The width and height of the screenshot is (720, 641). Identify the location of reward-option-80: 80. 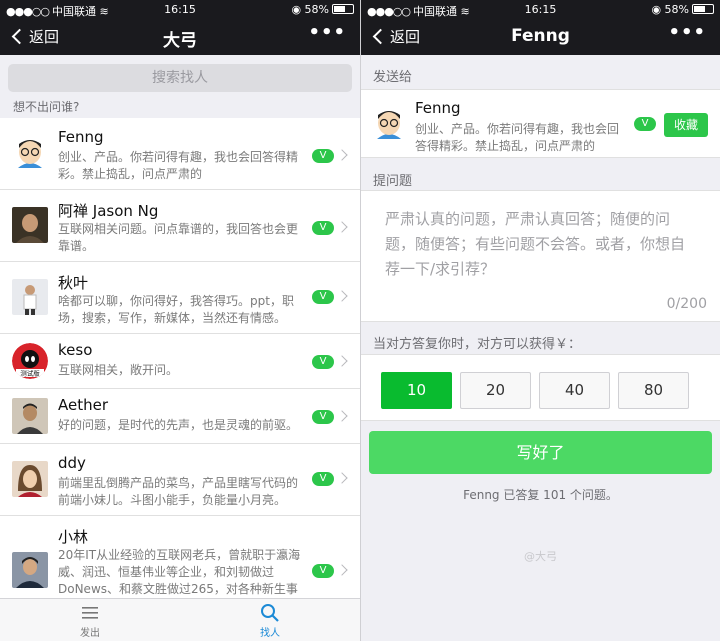
(653, 390).